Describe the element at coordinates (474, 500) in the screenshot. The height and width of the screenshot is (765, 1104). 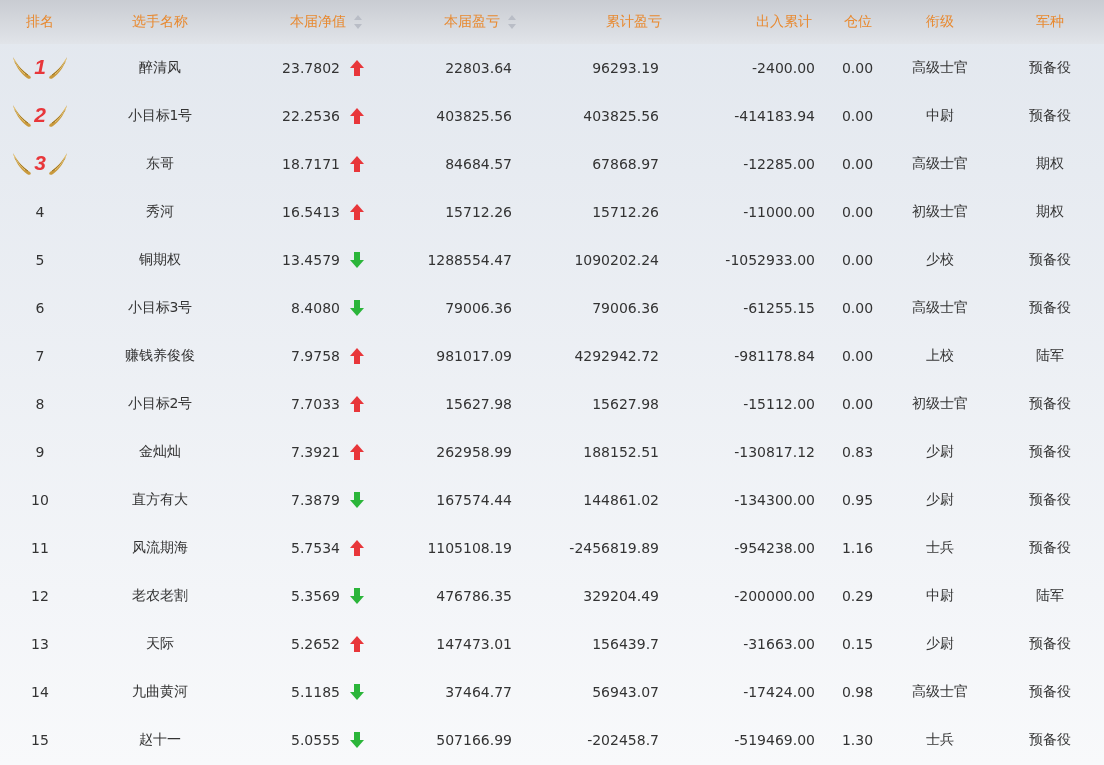
I see `profit-value: 167574.44` at that location.